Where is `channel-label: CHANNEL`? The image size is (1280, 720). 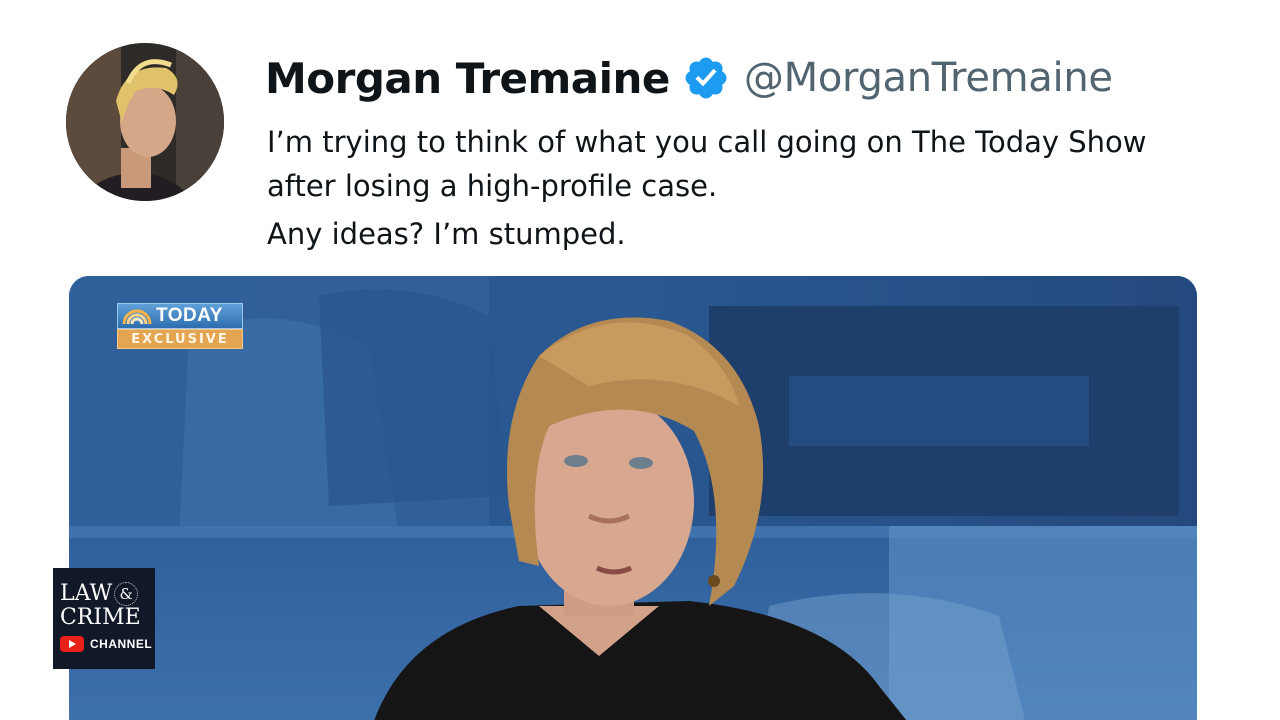 channel-label: CHANNEL is located at coordinates (121, 644).